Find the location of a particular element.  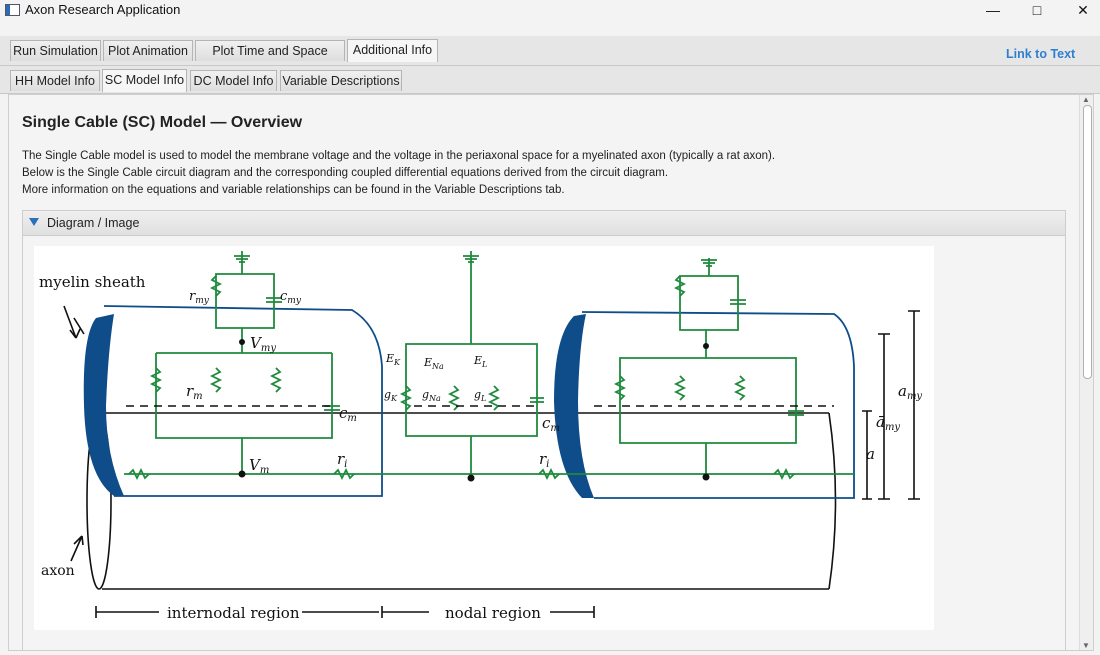

vmy-node-dot is located at coordinates (242, 342).